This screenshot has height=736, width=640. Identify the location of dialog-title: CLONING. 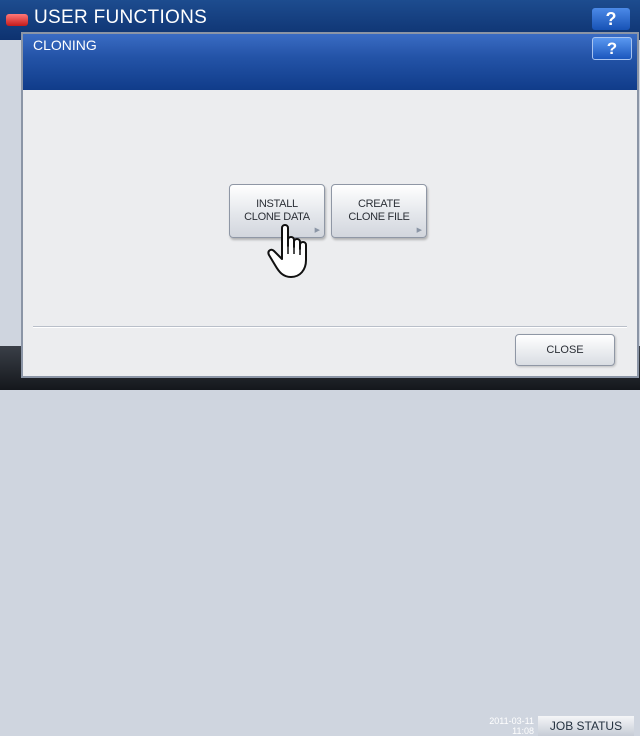
(65, 45).